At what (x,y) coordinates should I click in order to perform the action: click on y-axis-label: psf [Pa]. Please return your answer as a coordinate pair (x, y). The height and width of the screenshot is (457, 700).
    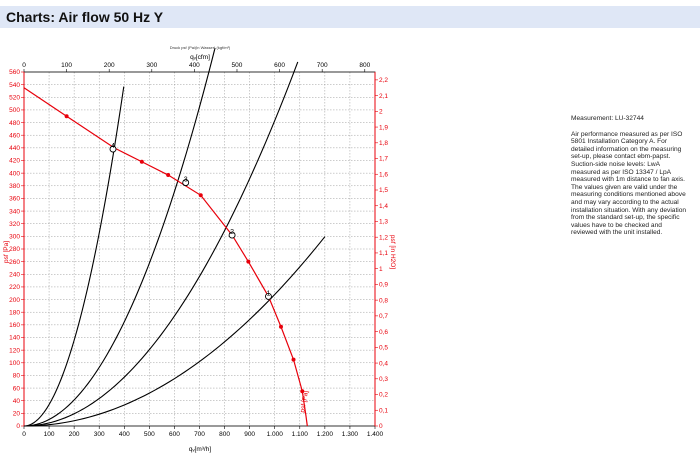
    Looking at the image, I should click on (6, 252).